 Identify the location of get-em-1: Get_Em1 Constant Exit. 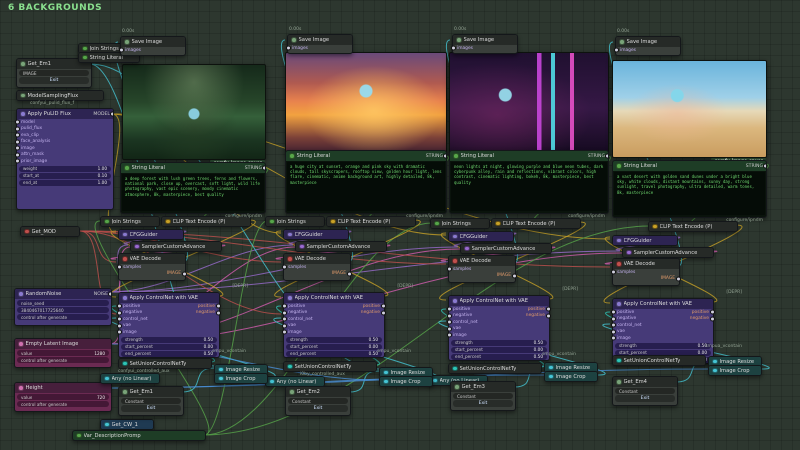
(151, 401).